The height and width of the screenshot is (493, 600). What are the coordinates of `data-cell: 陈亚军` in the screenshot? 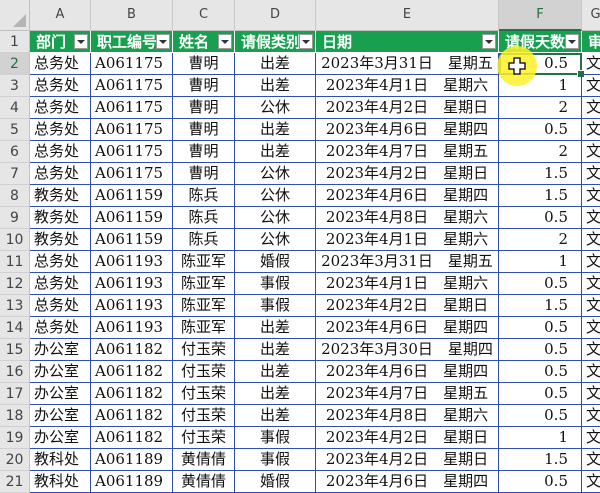 It's located at (204, 284).